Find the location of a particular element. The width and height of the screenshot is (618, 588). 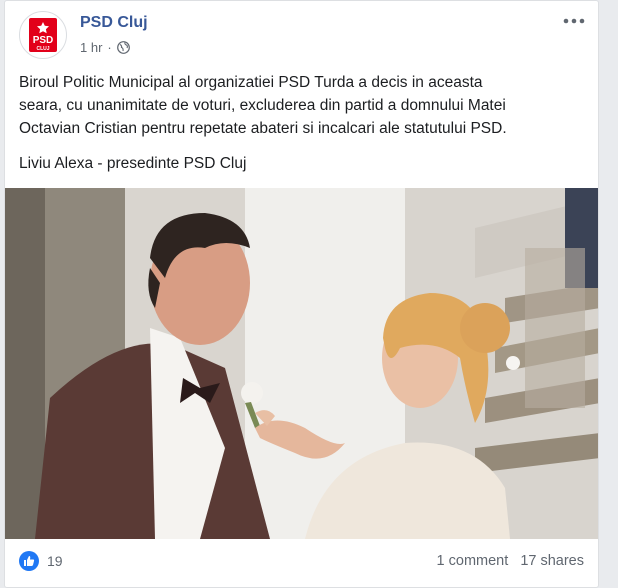

post-meta: 1 hr · is located at coordinates (105, 47).